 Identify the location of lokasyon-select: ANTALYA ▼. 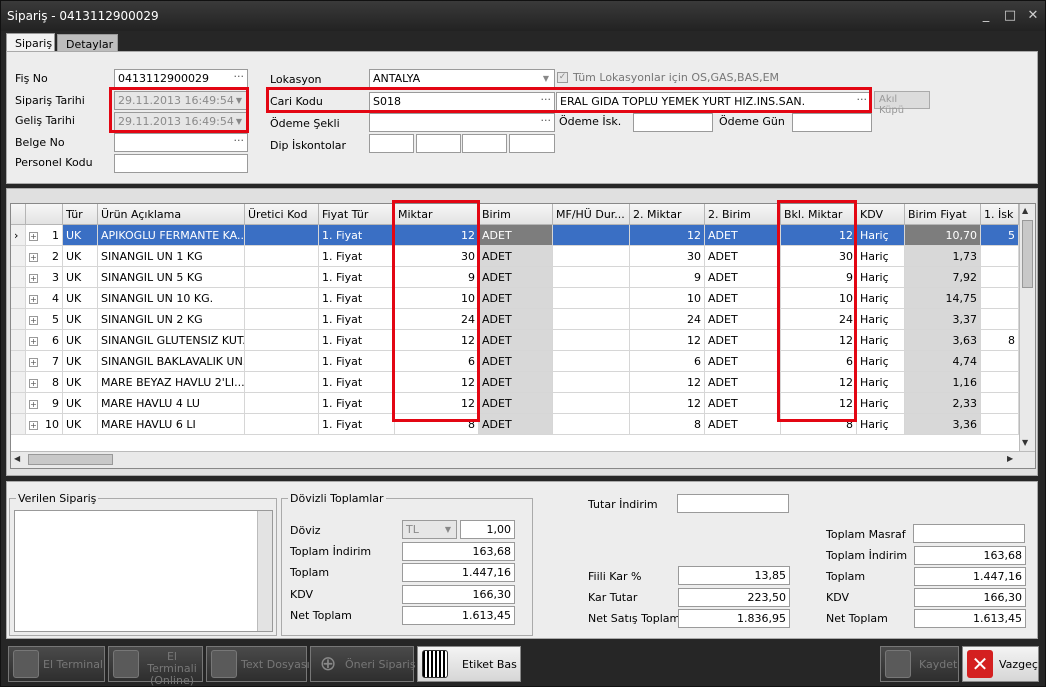
(462, 78).